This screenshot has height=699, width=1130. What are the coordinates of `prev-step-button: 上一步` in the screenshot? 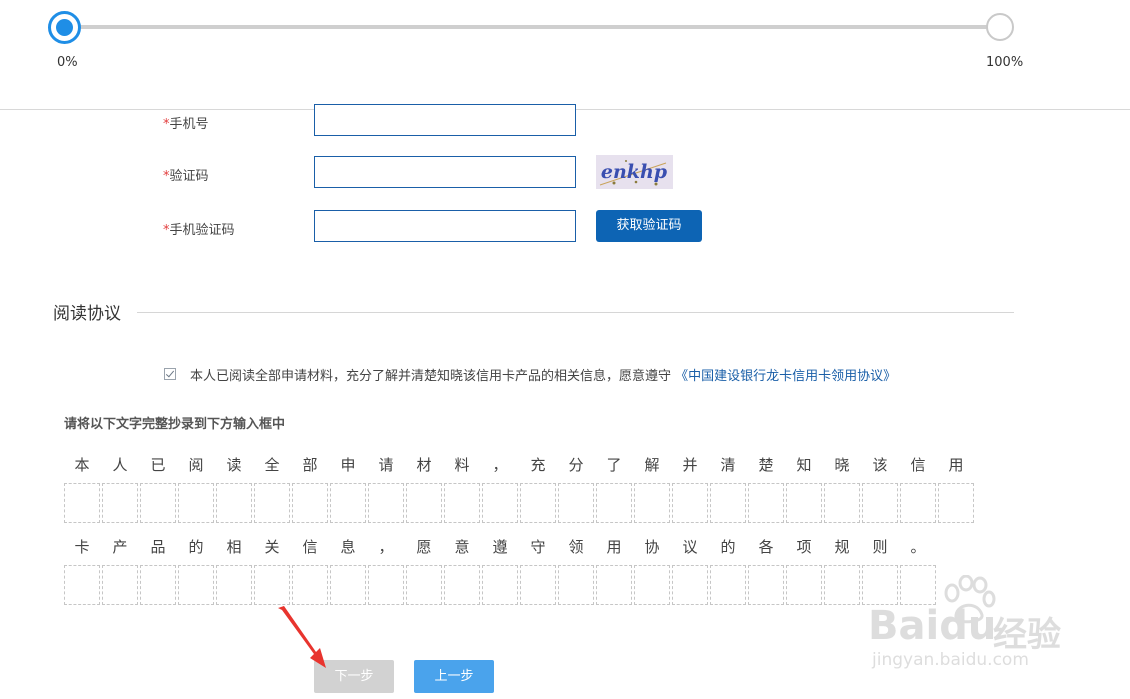 It's located at (454, 676).